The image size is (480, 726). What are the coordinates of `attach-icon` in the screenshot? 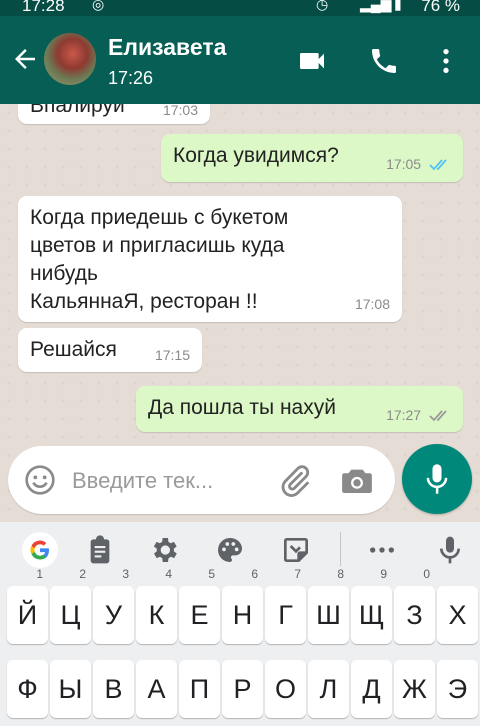 It's located at (295, 481).